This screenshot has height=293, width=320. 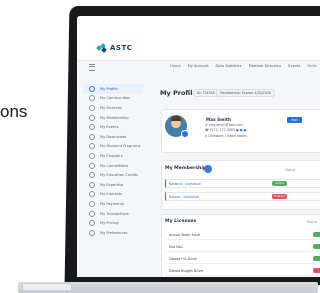 I want to click on sidebar-item-label: My Finances, so click(x=111, y=107).